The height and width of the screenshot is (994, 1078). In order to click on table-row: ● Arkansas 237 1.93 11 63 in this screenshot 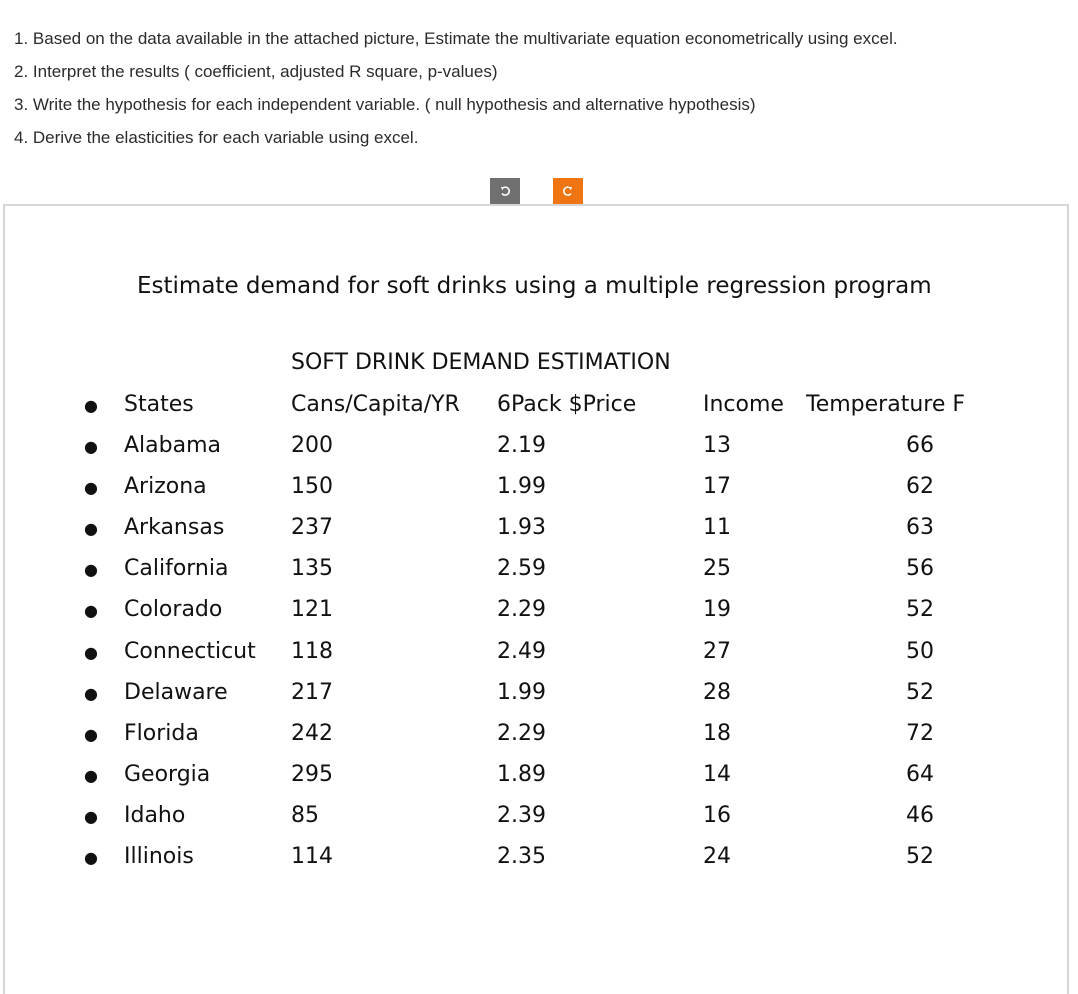, I will do `click(539, 535)`.